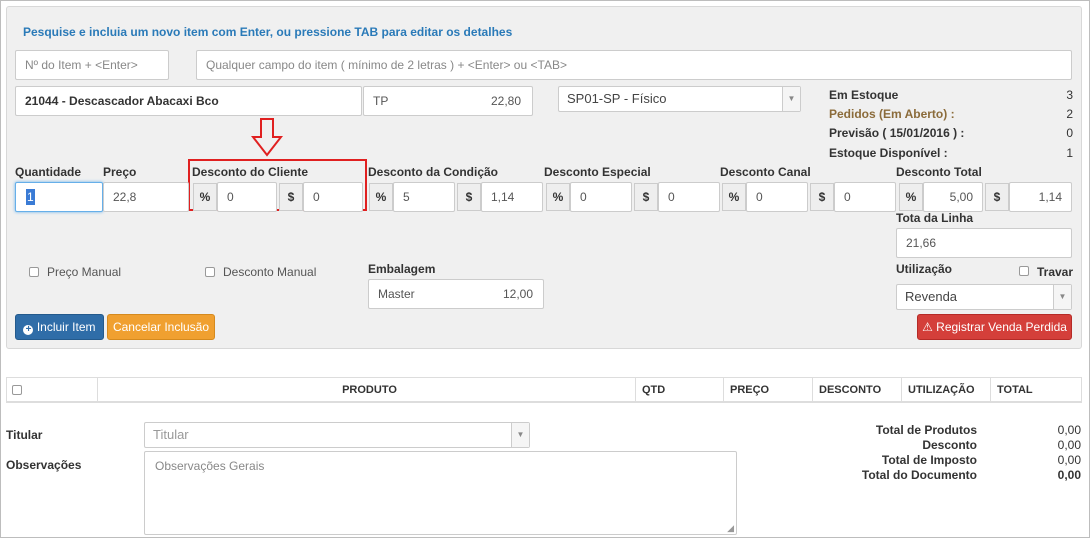 The image size is (1090, 538). I want to click on desconto-canal-label: Desconto Canal, so click(765, 172).